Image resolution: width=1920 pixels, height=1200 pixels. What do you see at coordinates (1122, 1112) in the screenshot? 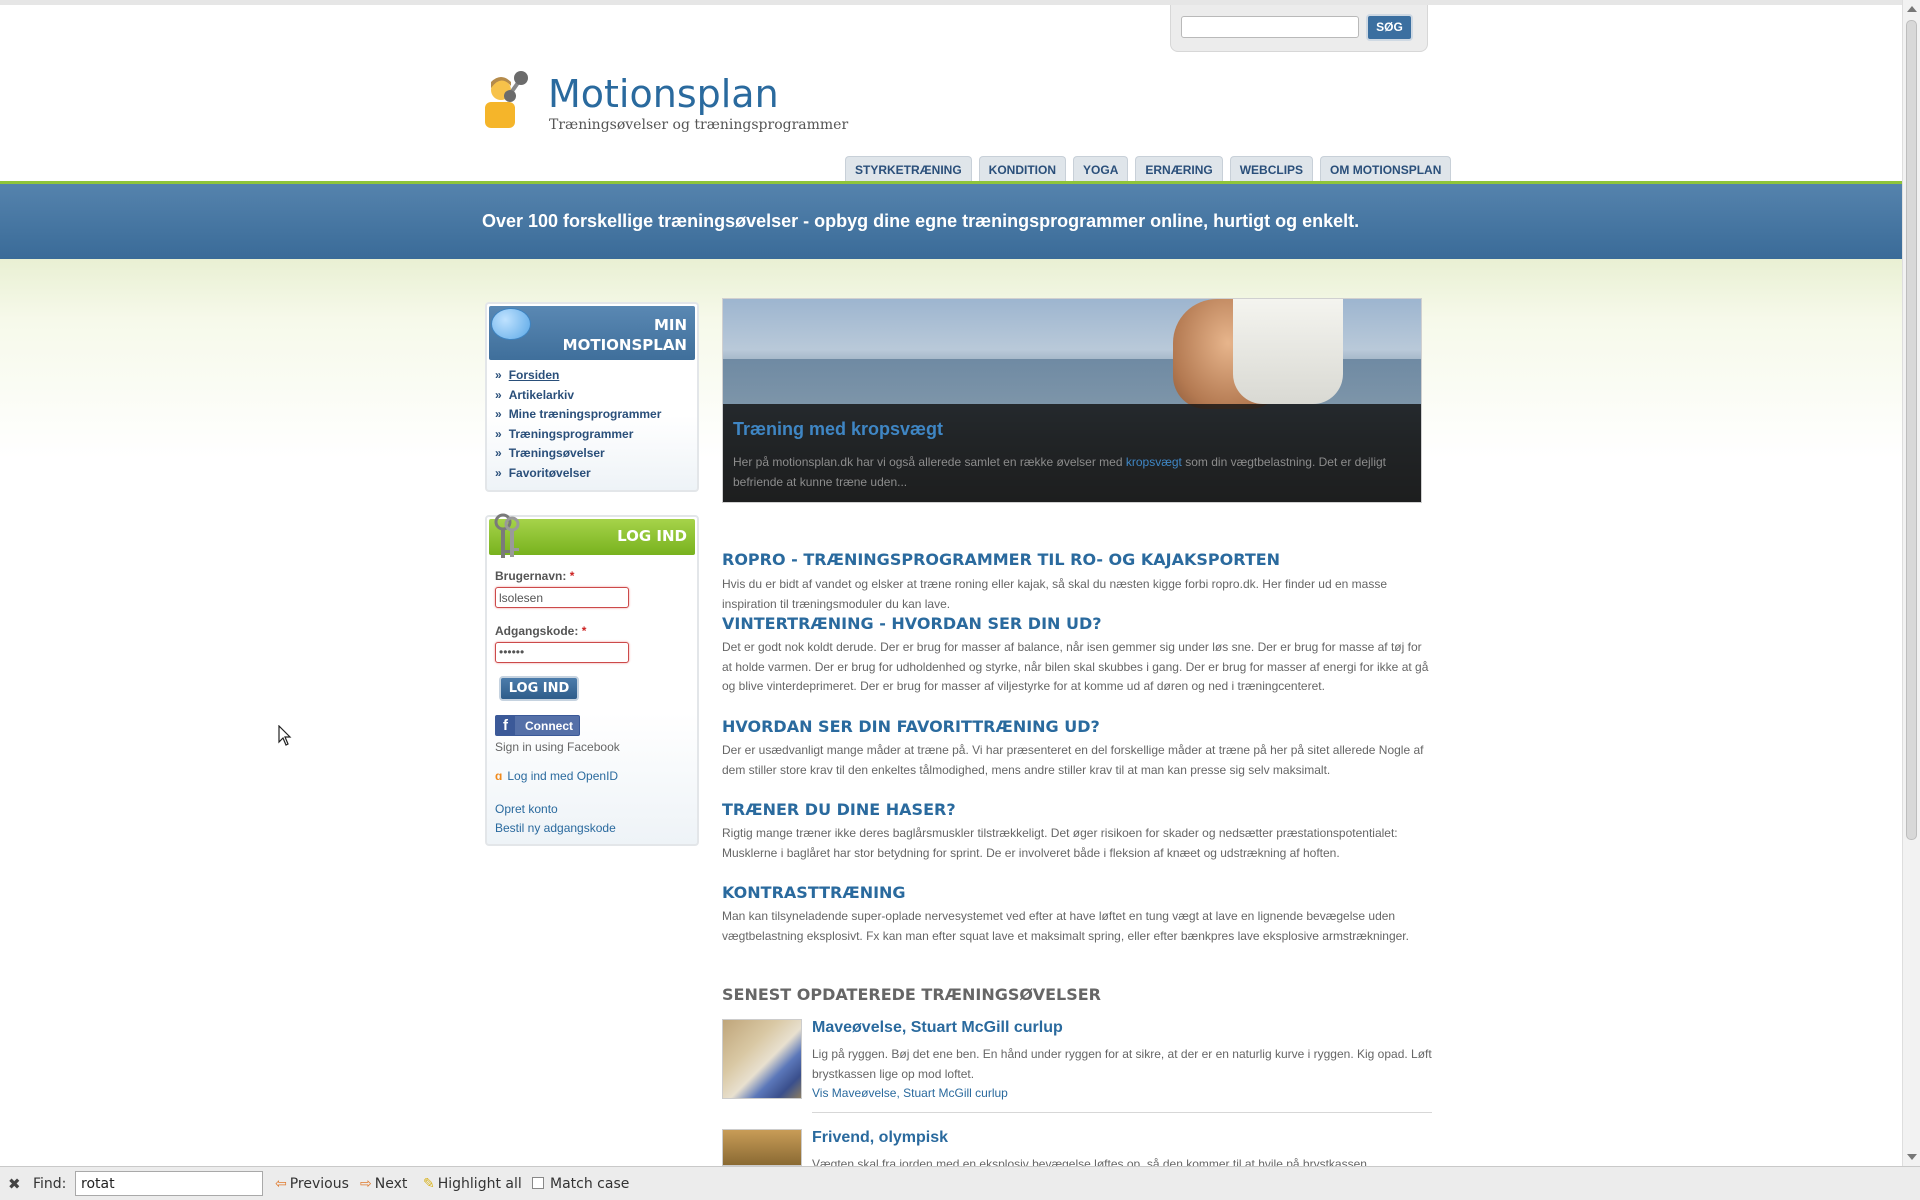
I see `divider` at bounding box center [1122, 1112].